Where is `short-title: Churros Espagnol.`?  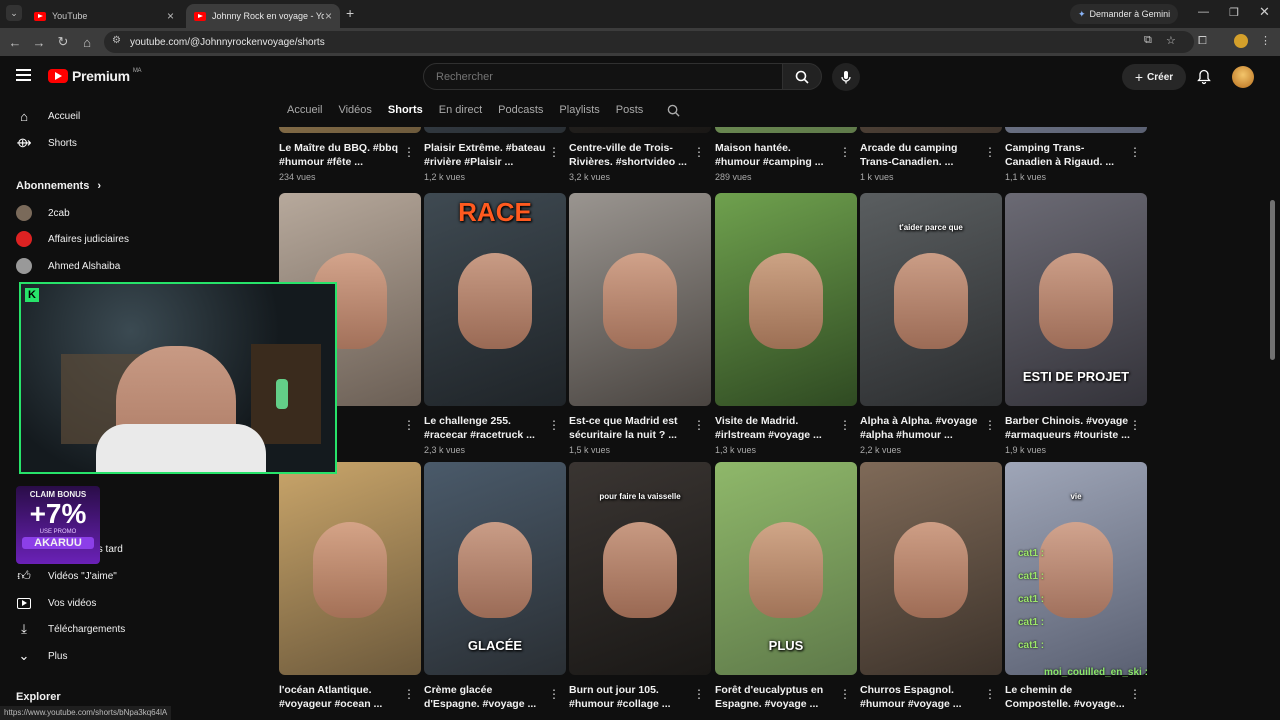
short-title: Churros Espagnol. is located at coordinates (931, 690).